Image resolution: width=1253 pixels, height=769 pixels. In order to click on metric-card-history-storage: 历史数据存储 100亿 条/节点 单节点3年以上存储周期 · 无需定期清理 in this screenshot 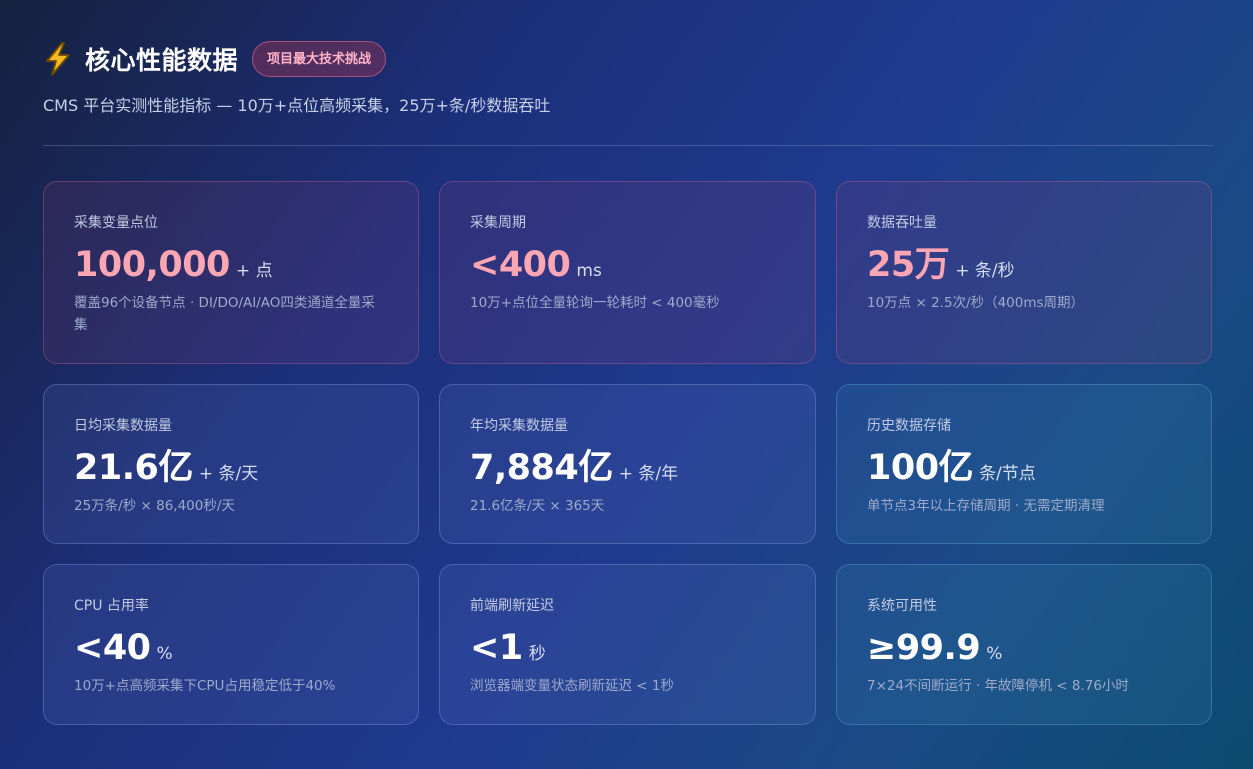, I will do `click(1024, 464)`.